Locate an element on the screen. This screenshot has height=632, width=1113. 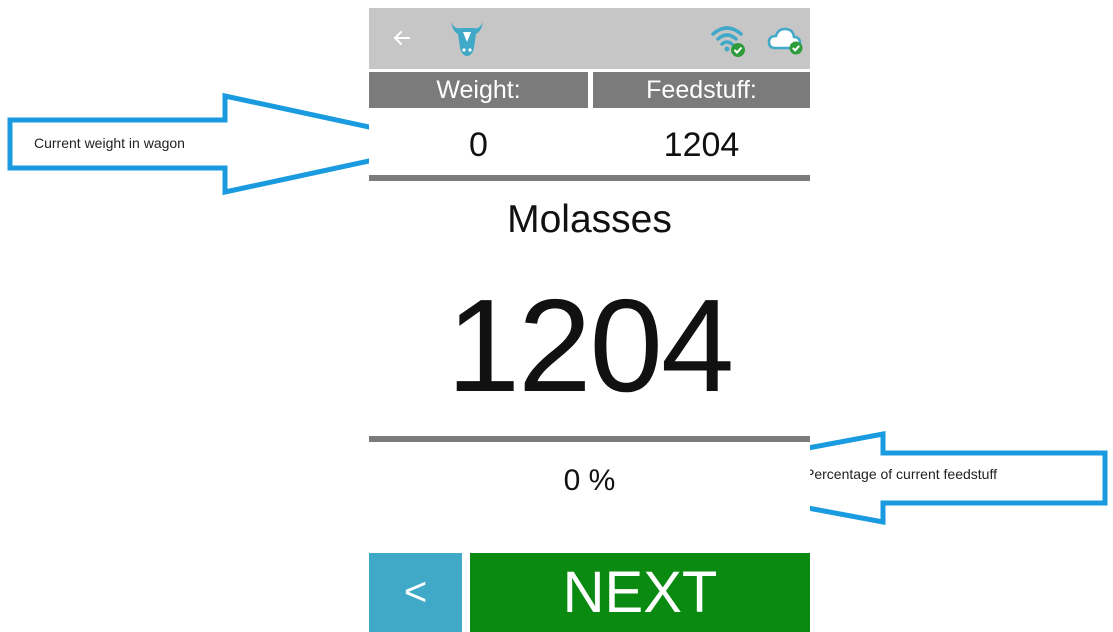
weight-callout-label: Current weight in wagon is located at coordinates (109, 143).